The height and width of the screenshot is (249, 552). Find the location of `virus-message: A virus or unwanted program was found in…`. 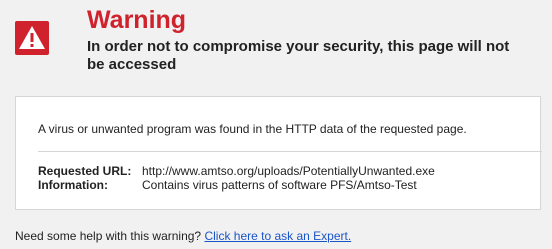

virus-message: A virus or unwanted program was found in… is located at coordinates (252, 129).